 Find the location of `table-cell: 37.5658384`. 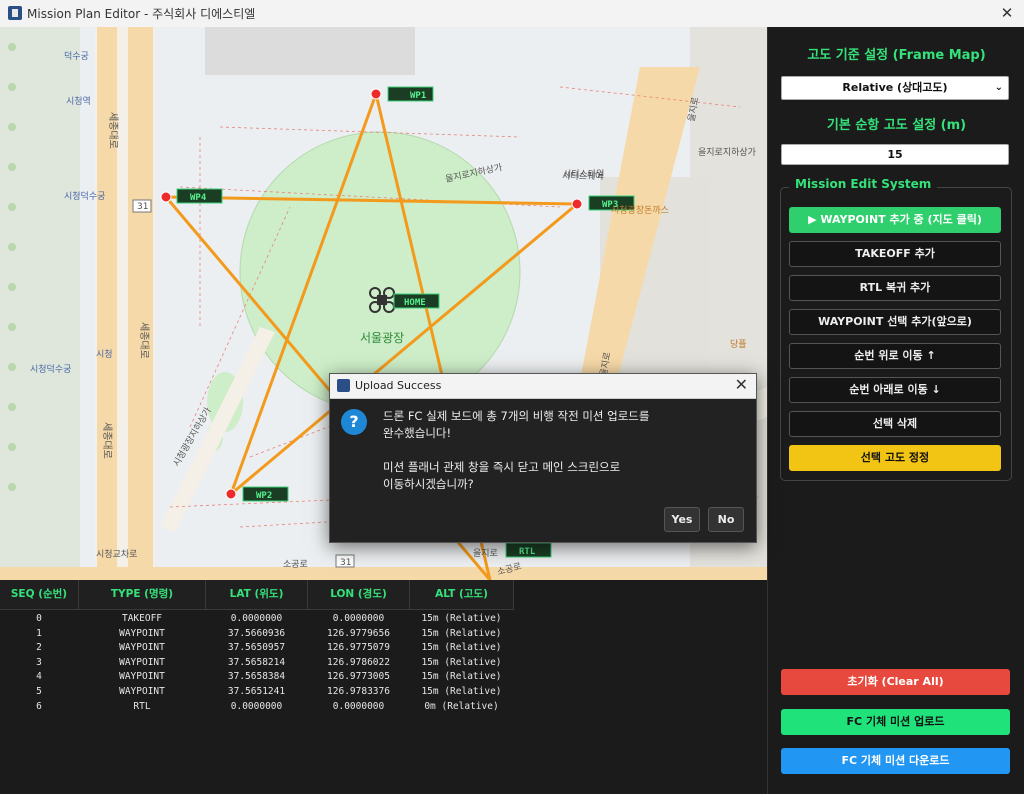

table-cell: 37.5658384 is located at coordinates (256, 677).